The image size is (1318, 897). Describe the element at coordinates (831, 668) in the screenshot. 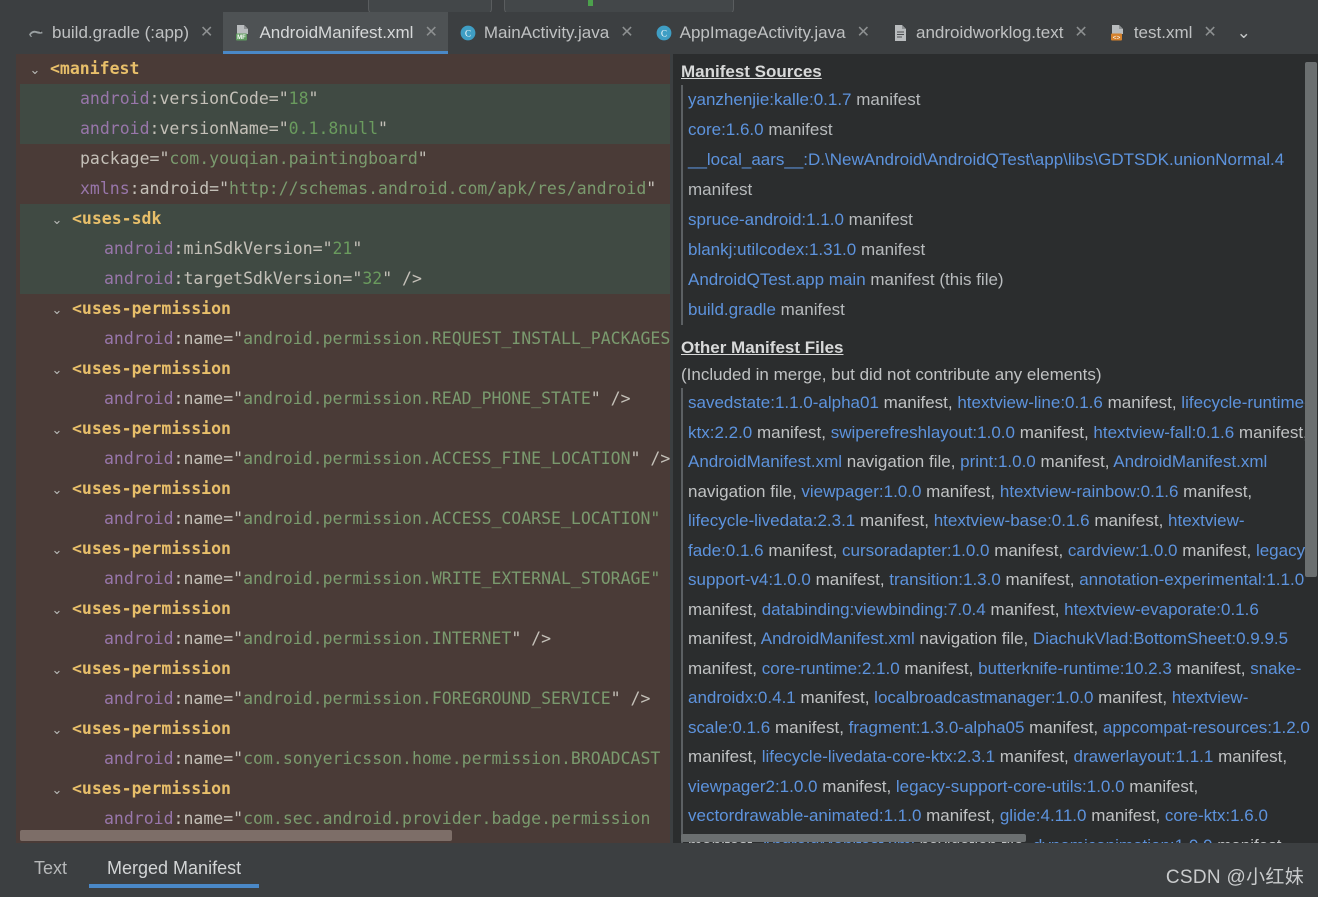

I see `other-manifest-link: core-runtime:2.1.0` at that location.